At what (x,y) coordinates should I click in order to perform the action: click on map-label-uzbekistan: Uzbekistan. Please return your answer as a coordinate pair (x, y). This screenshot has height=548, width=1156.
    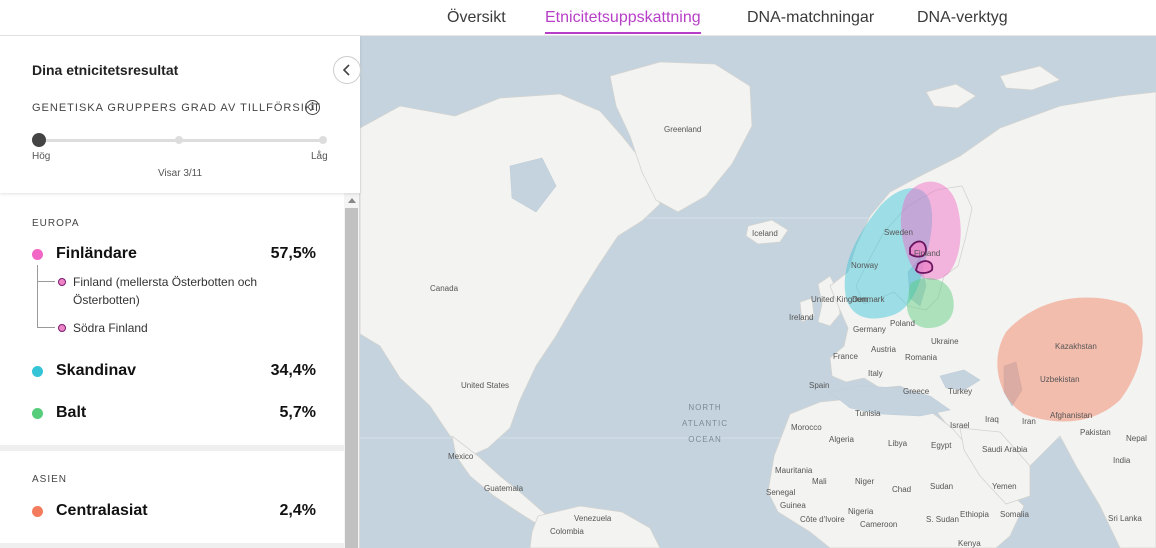
    Looking at the image, I should click on (1060, 379).